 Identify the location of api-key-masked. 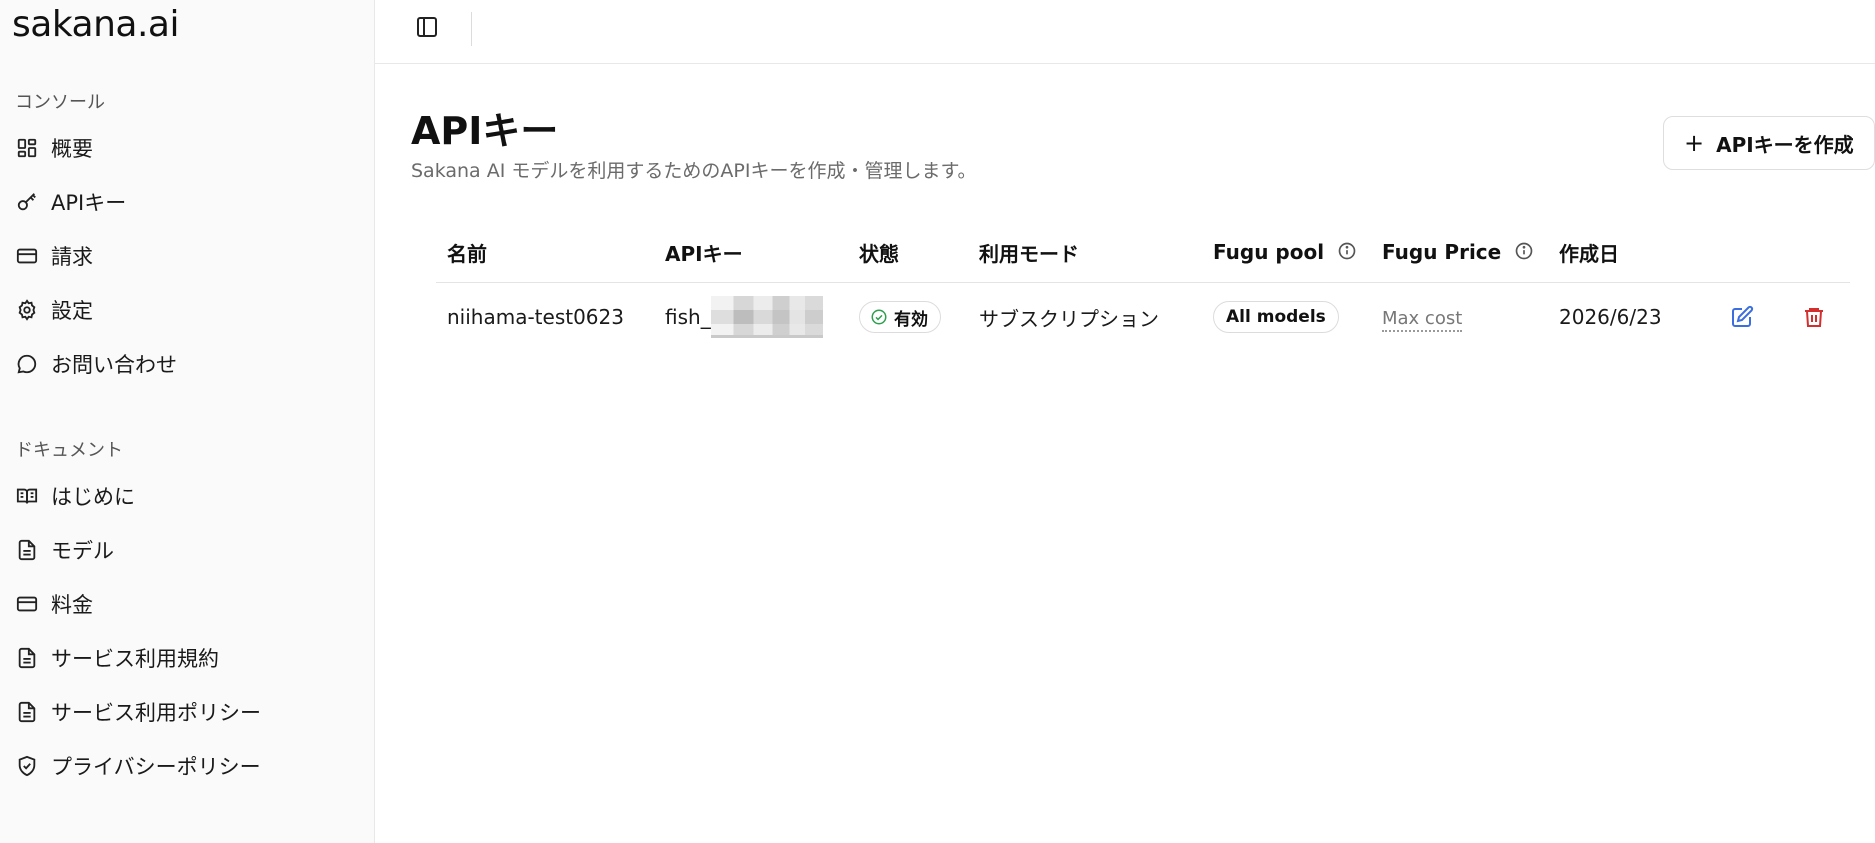
(766, 317).